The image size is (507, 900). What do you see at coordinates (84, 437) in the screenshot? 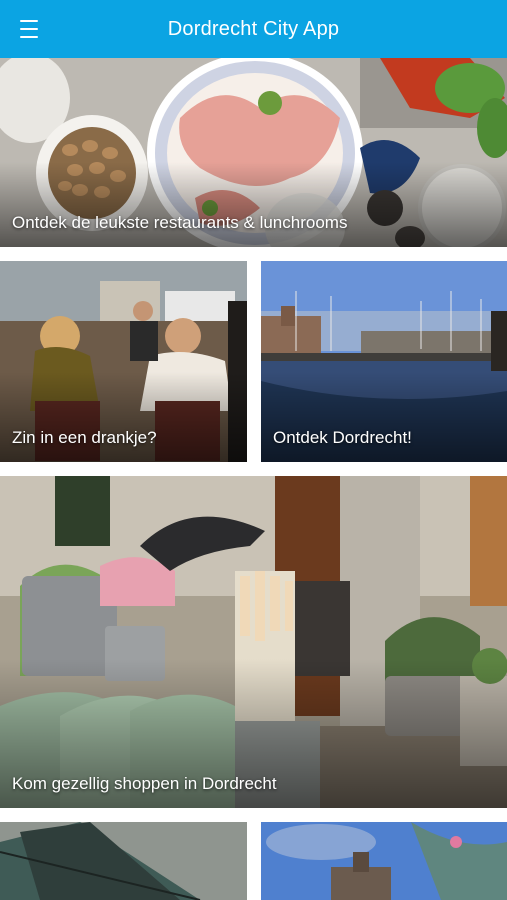
I see `tile-caption: Zin in een drankje?` at bounding box center [84, 437].